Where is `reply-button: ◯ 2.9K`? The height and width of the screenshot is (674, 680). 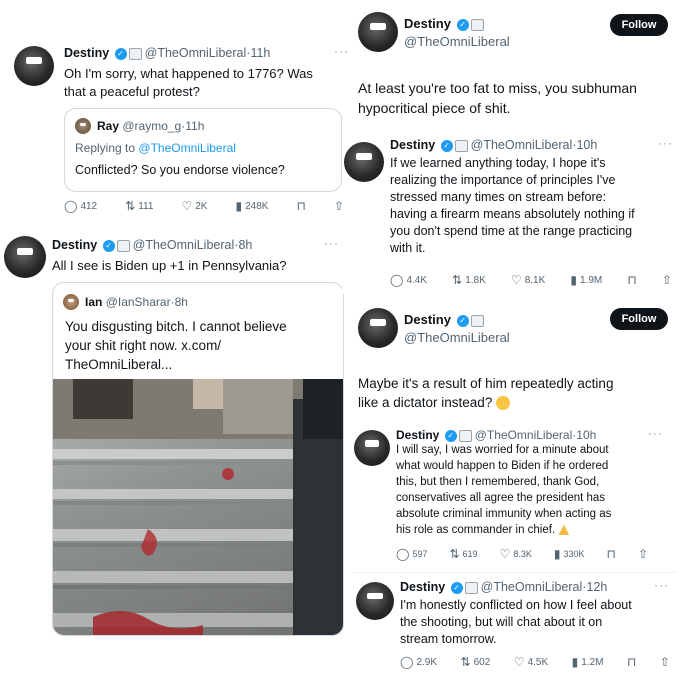 reply-button: ◯ 2.9K is located at coordinates (418, 662).